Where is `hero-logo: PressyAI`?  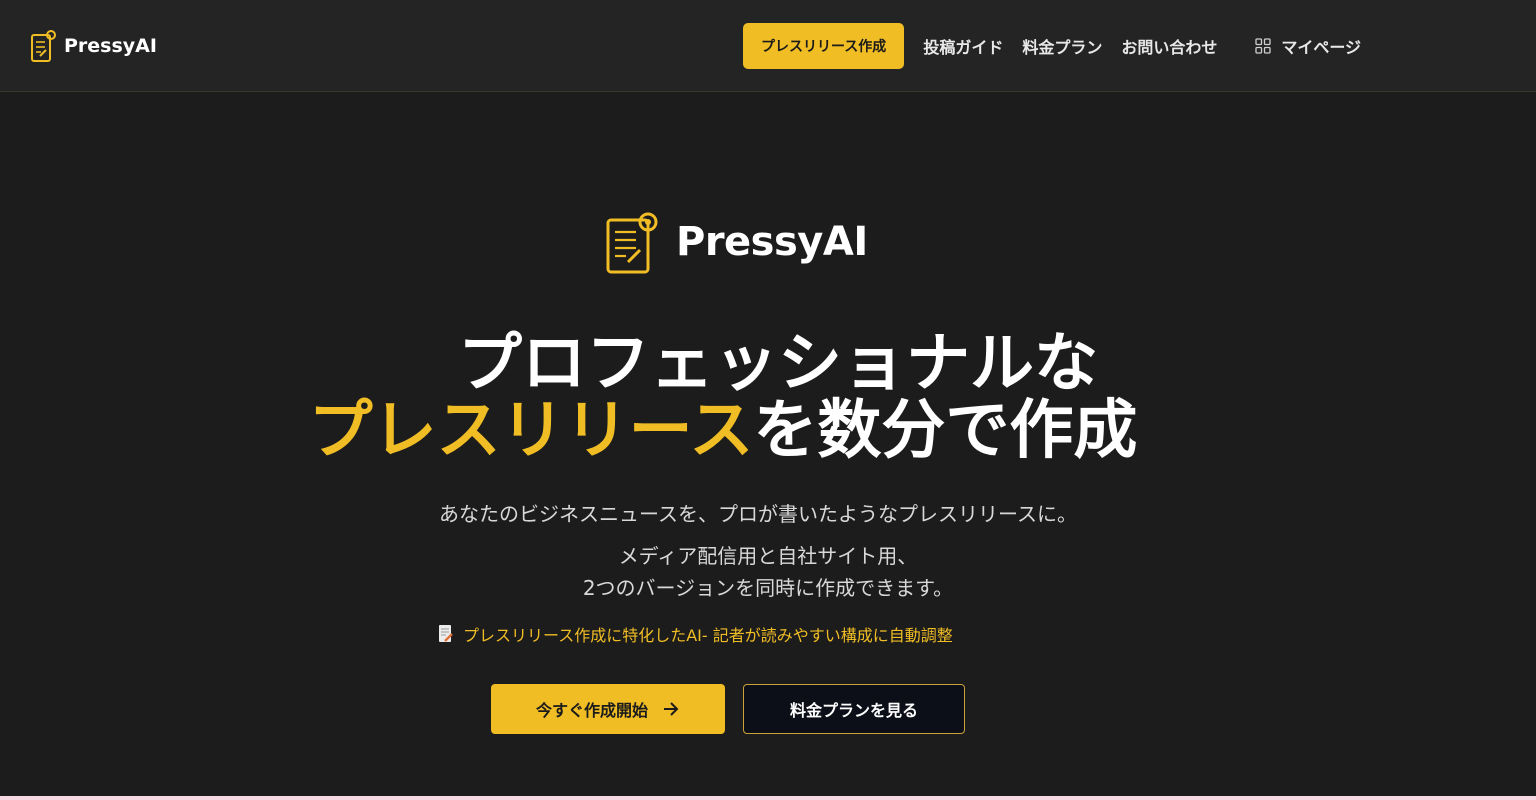 hero-logo: PressyAI is located at coordinates (736, 242).